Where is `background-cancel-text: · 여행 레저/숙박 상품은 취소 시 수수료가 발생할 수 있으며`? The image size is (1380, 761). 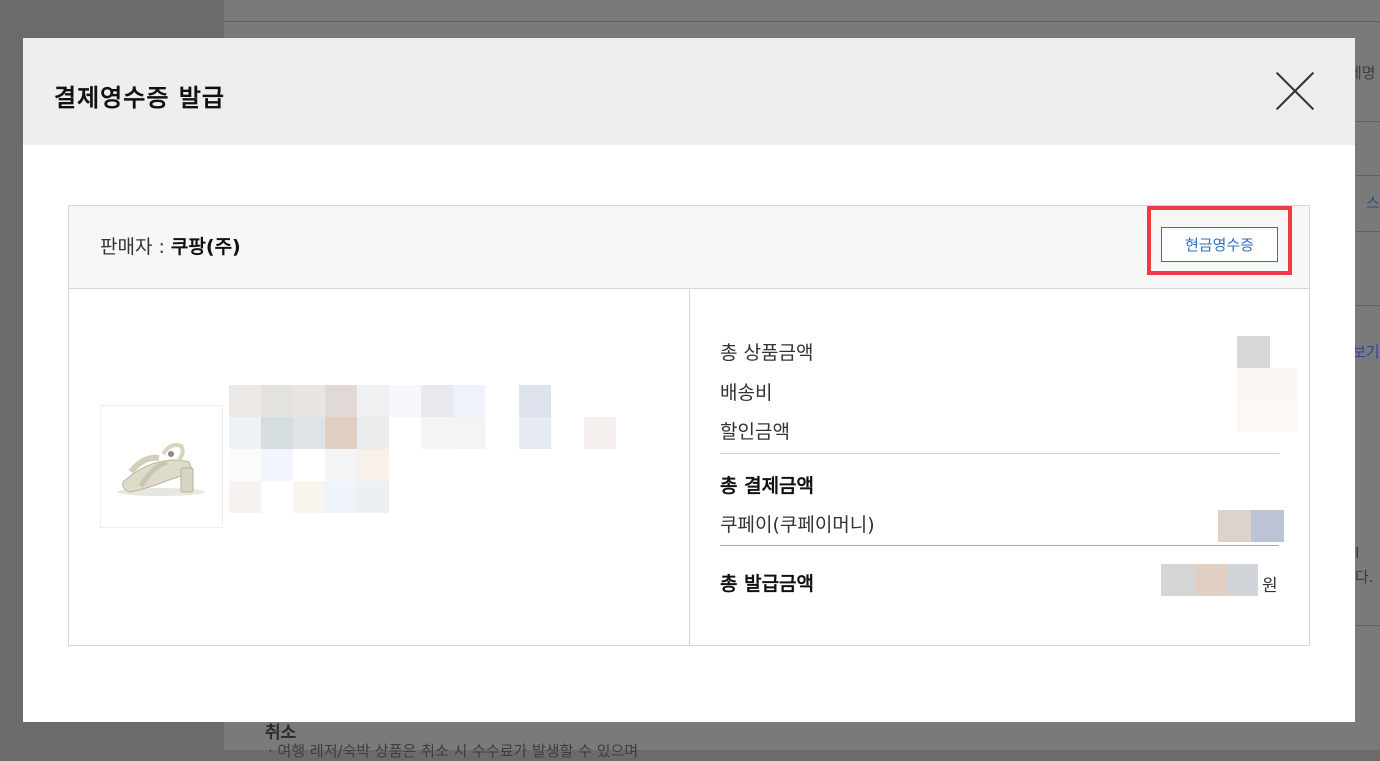
background-cancel-text: · 여행 레저/숙박 상품은 취소 시 수수료가 발생할 수 있으며 is located at coordinates (453, 751).